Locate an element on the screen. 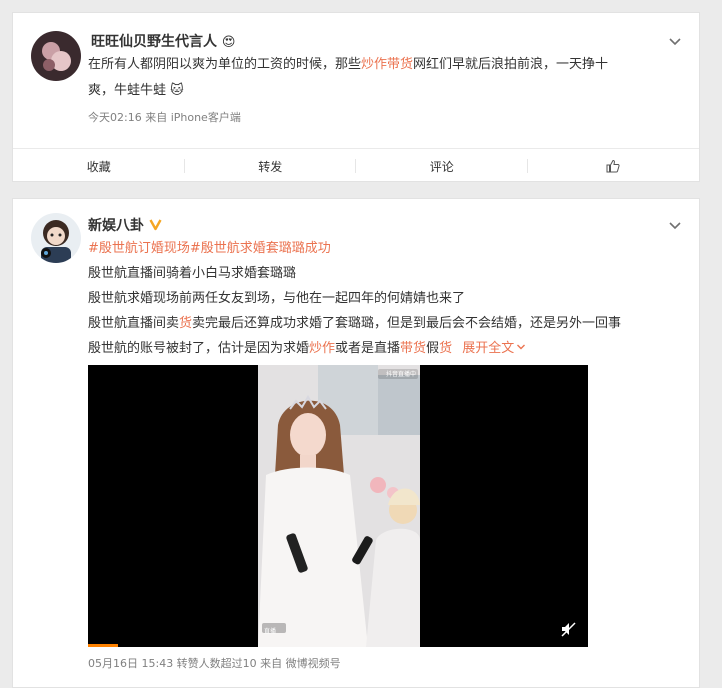 This screenshot has height=688, width=722. expand-full-text-link: 展开全文 is located at coordinates (494, 348).